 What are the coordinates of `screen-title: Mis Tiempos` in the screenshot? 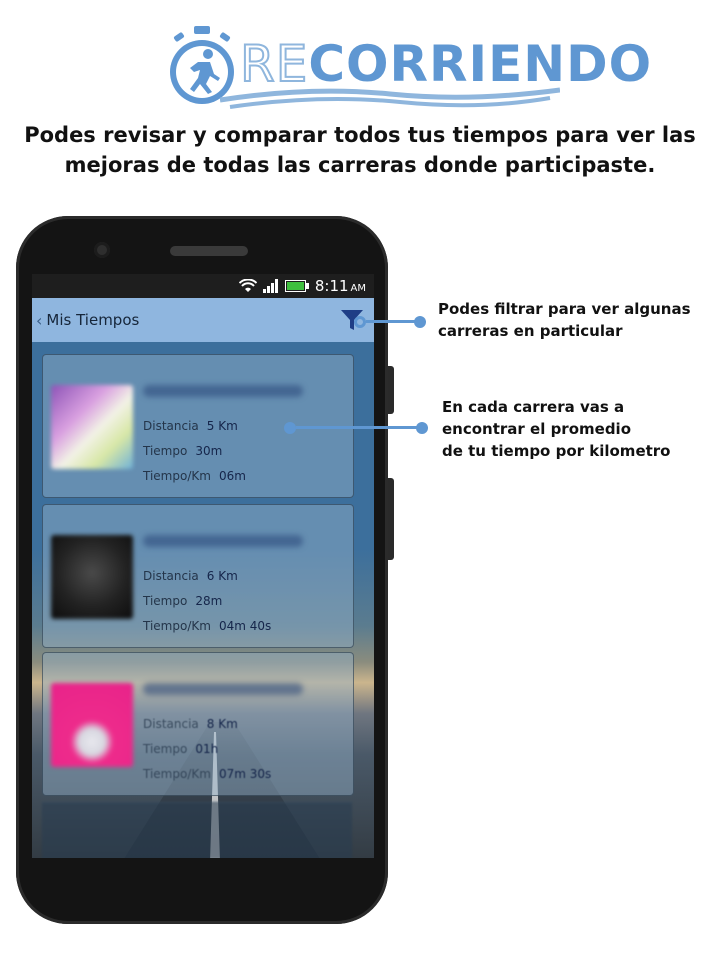 It's located at (93, 320).